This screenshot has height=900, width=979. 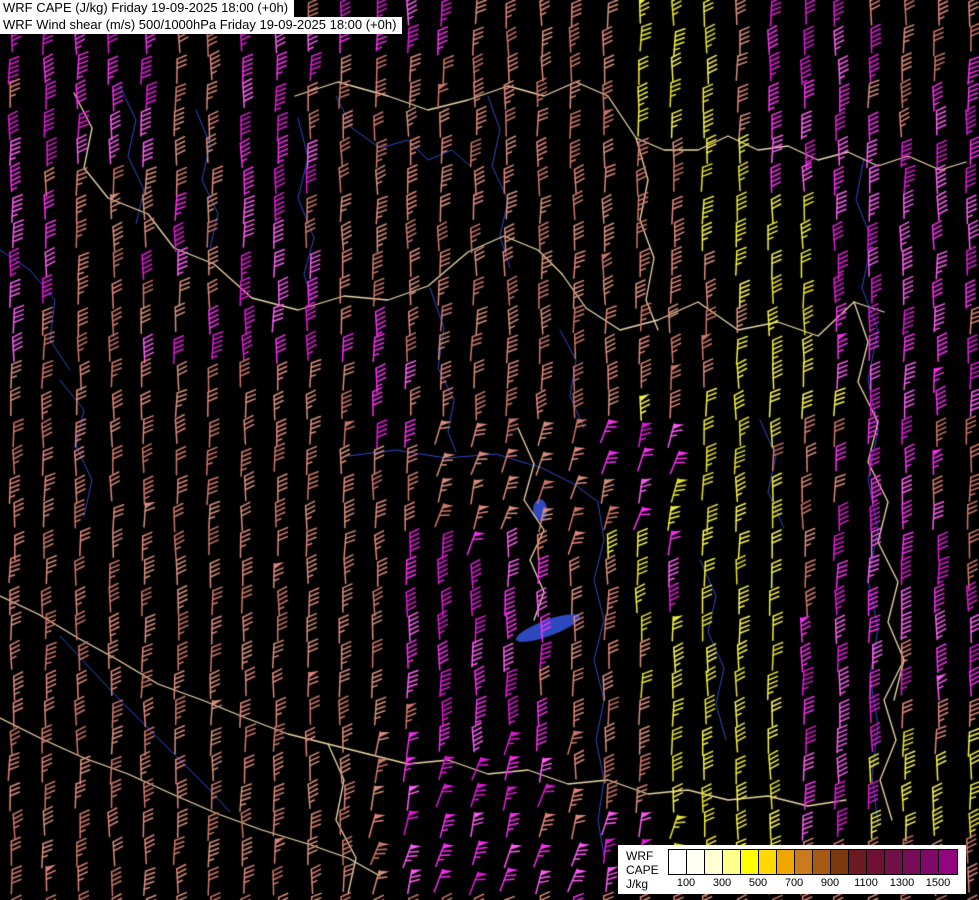 I want to click on legend-tick-label: 900, so click(x=830, y=883).